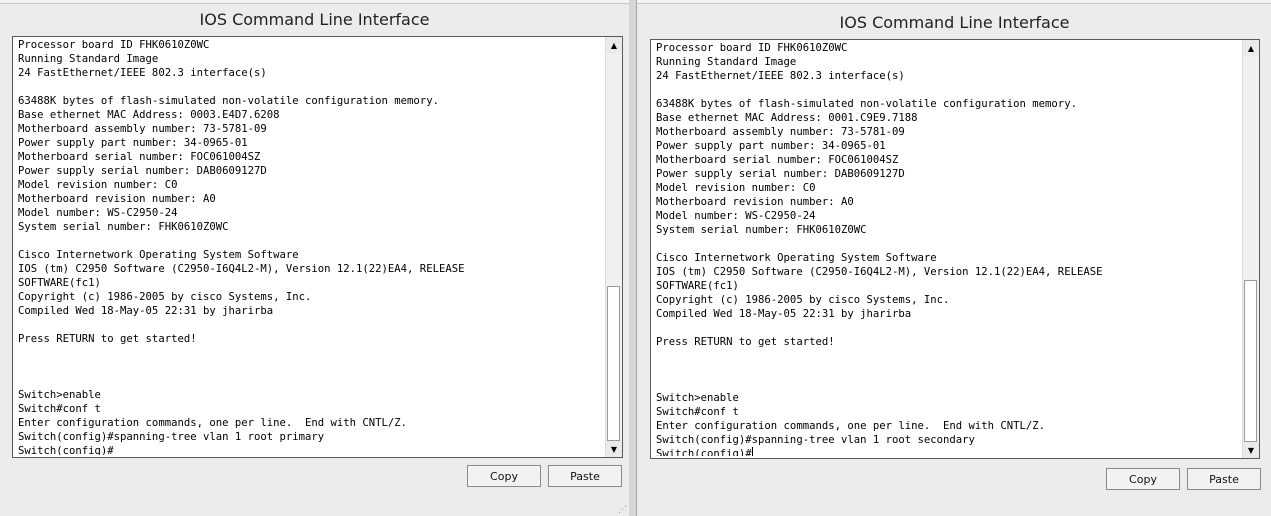 Image resolution: width=1271 pixels, height=516 pixels. What do you see at coordinates (632, 258) in the screenshot?
I see `window-divider` at bounding box center [632, 258].